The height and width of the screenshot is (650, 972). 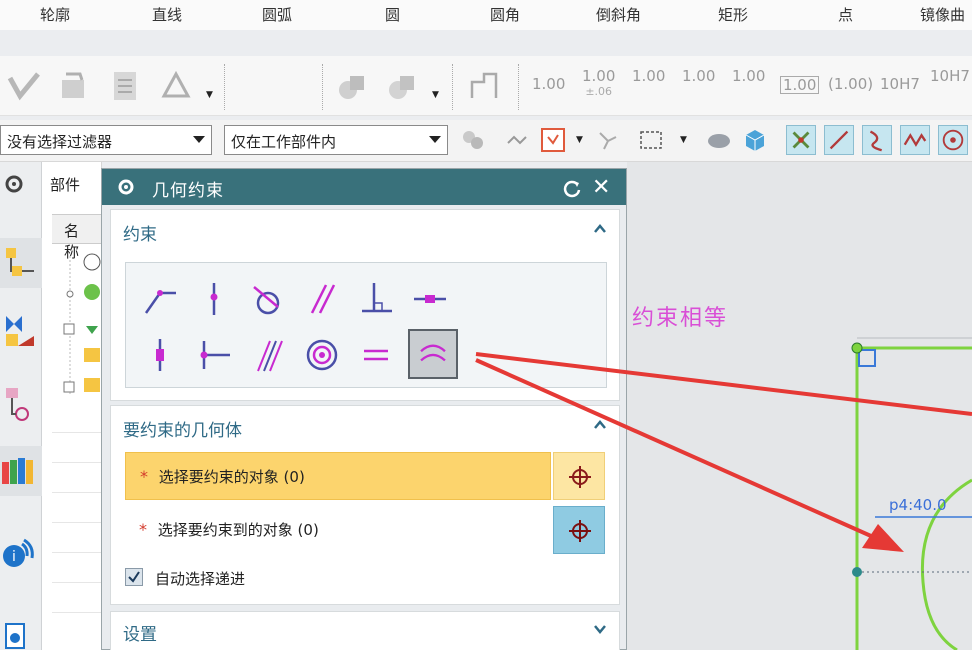 What do you see at coordinates (160, 355) in the screenshot?
I see `vertical-icon` at bounding box center [160, 355].